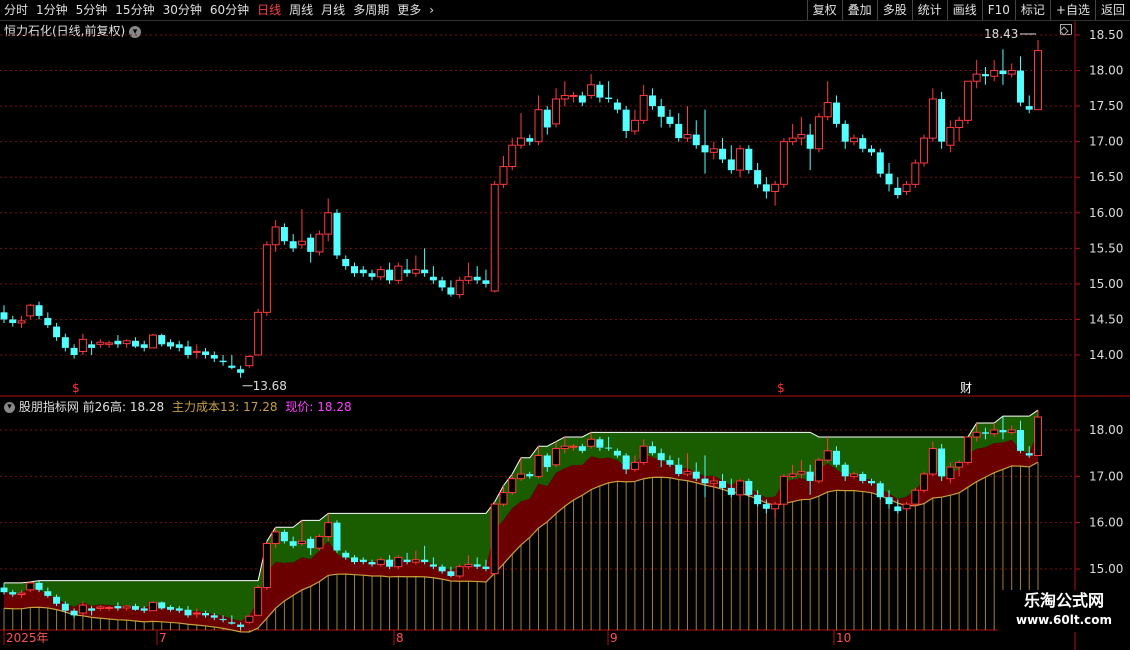 This screenshot has height=650, width=1130. What do you see at coordinates (1106, 248) in the screenshot?
I see `y-tick-label: 15.50` at bounding box center [1106, 248].